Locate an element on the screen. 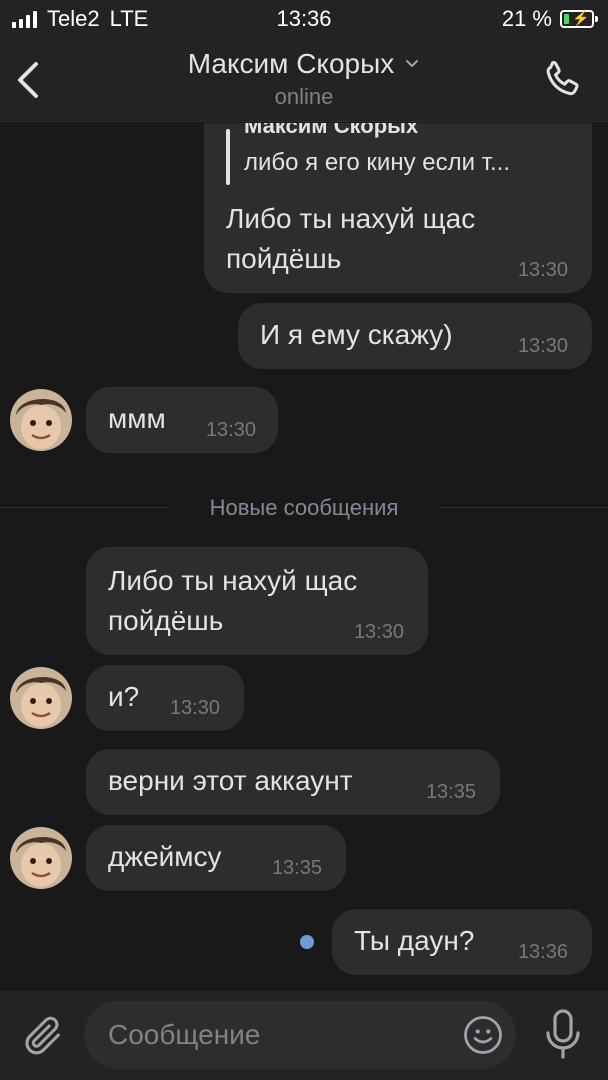 The width and height of the screenshot is (608, 1080). chat-header: Максим Скорых online is located at coordinates (304, 81).